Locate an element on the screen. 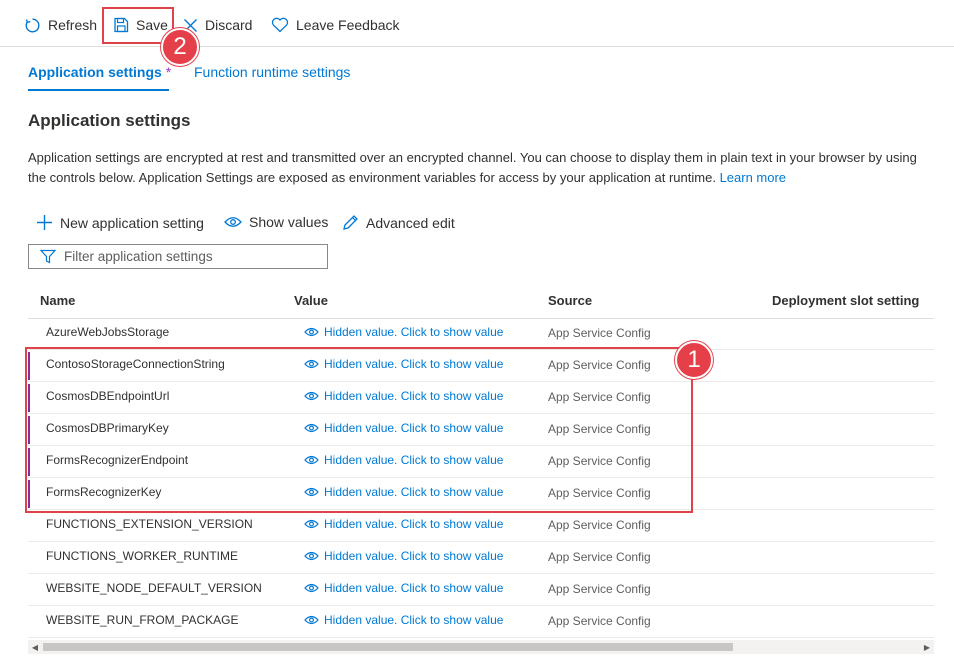 Image resolution: width=954 pixels, height=671 pixels. refresh-label: Refresh is located at coordinates (73, 25).